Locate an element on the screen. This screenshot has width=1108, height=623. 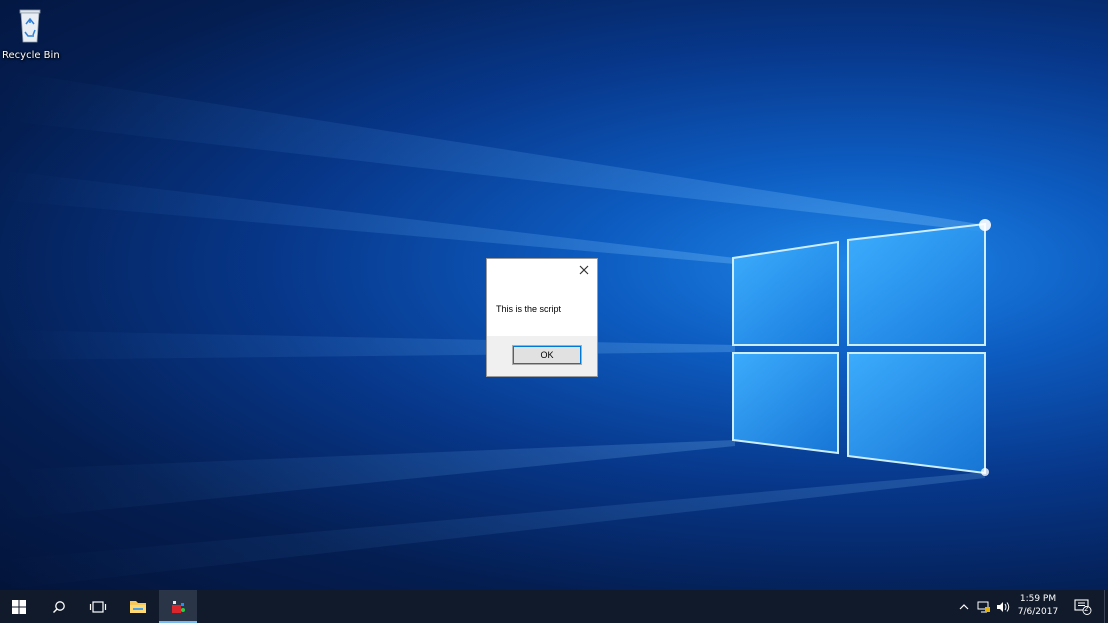
folder-icon is located at coordinates (138, 607).